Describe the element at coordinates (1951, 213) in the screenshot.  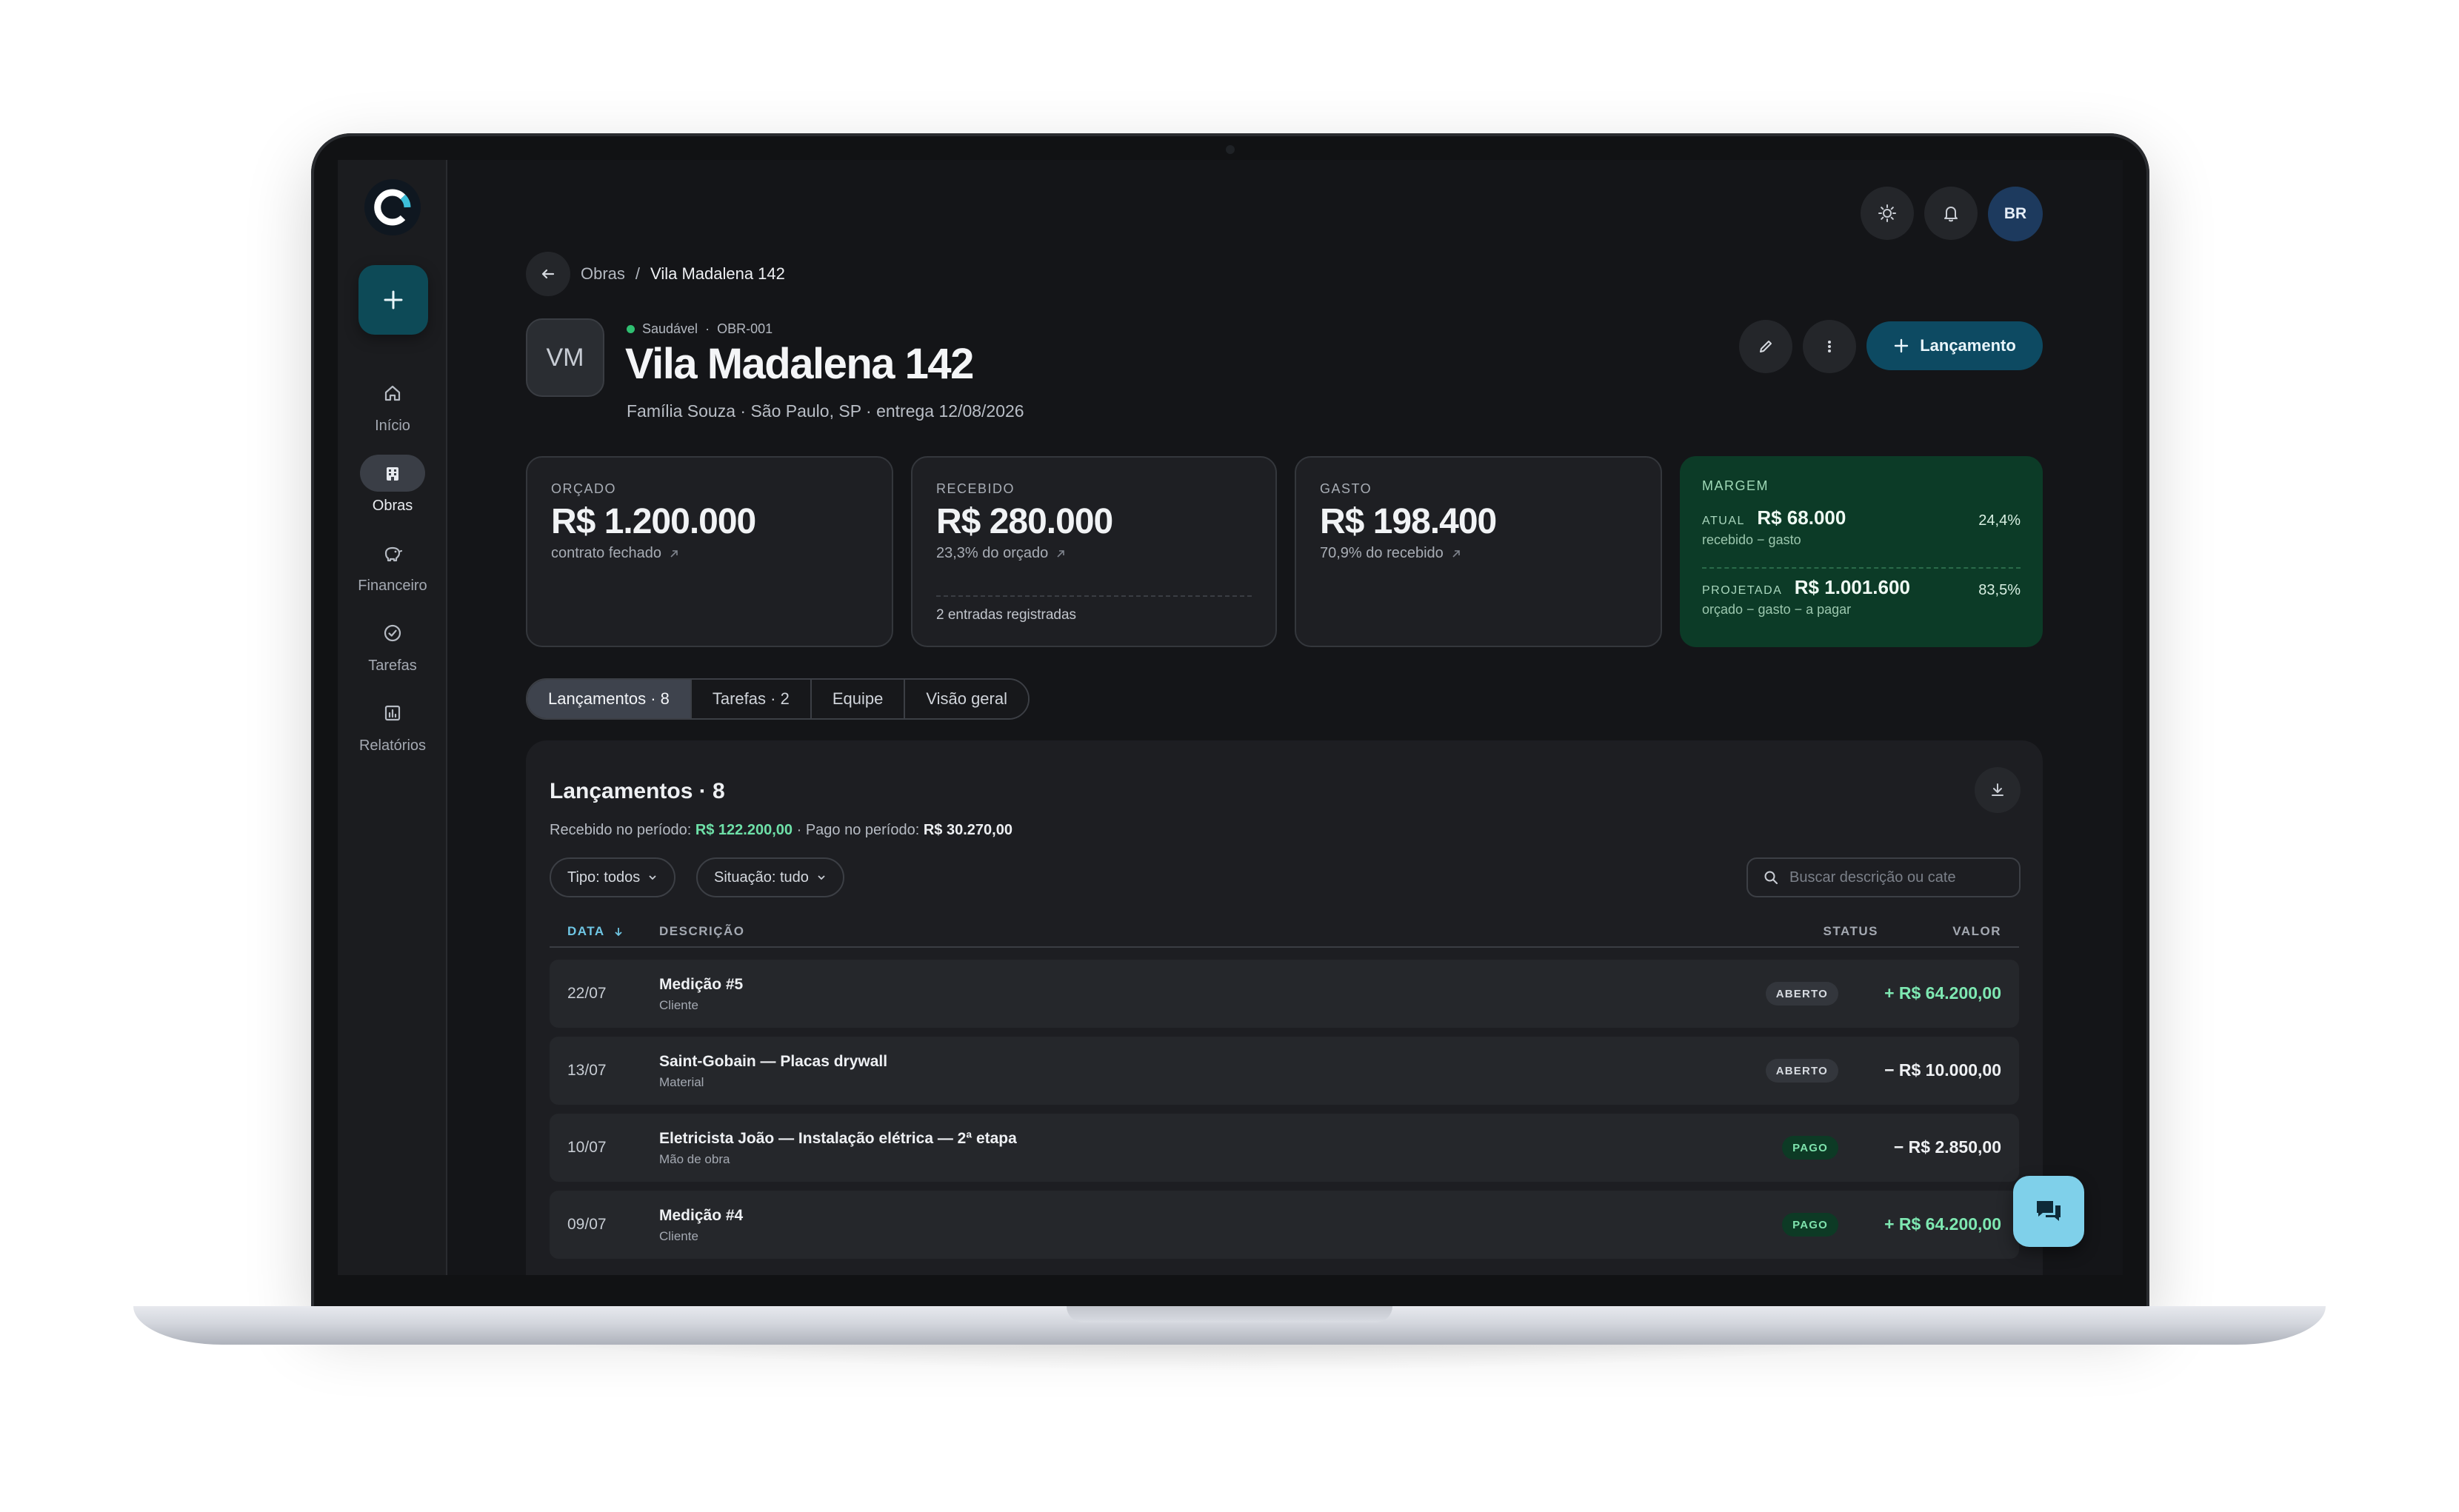
I see `notifications-button` at that location.